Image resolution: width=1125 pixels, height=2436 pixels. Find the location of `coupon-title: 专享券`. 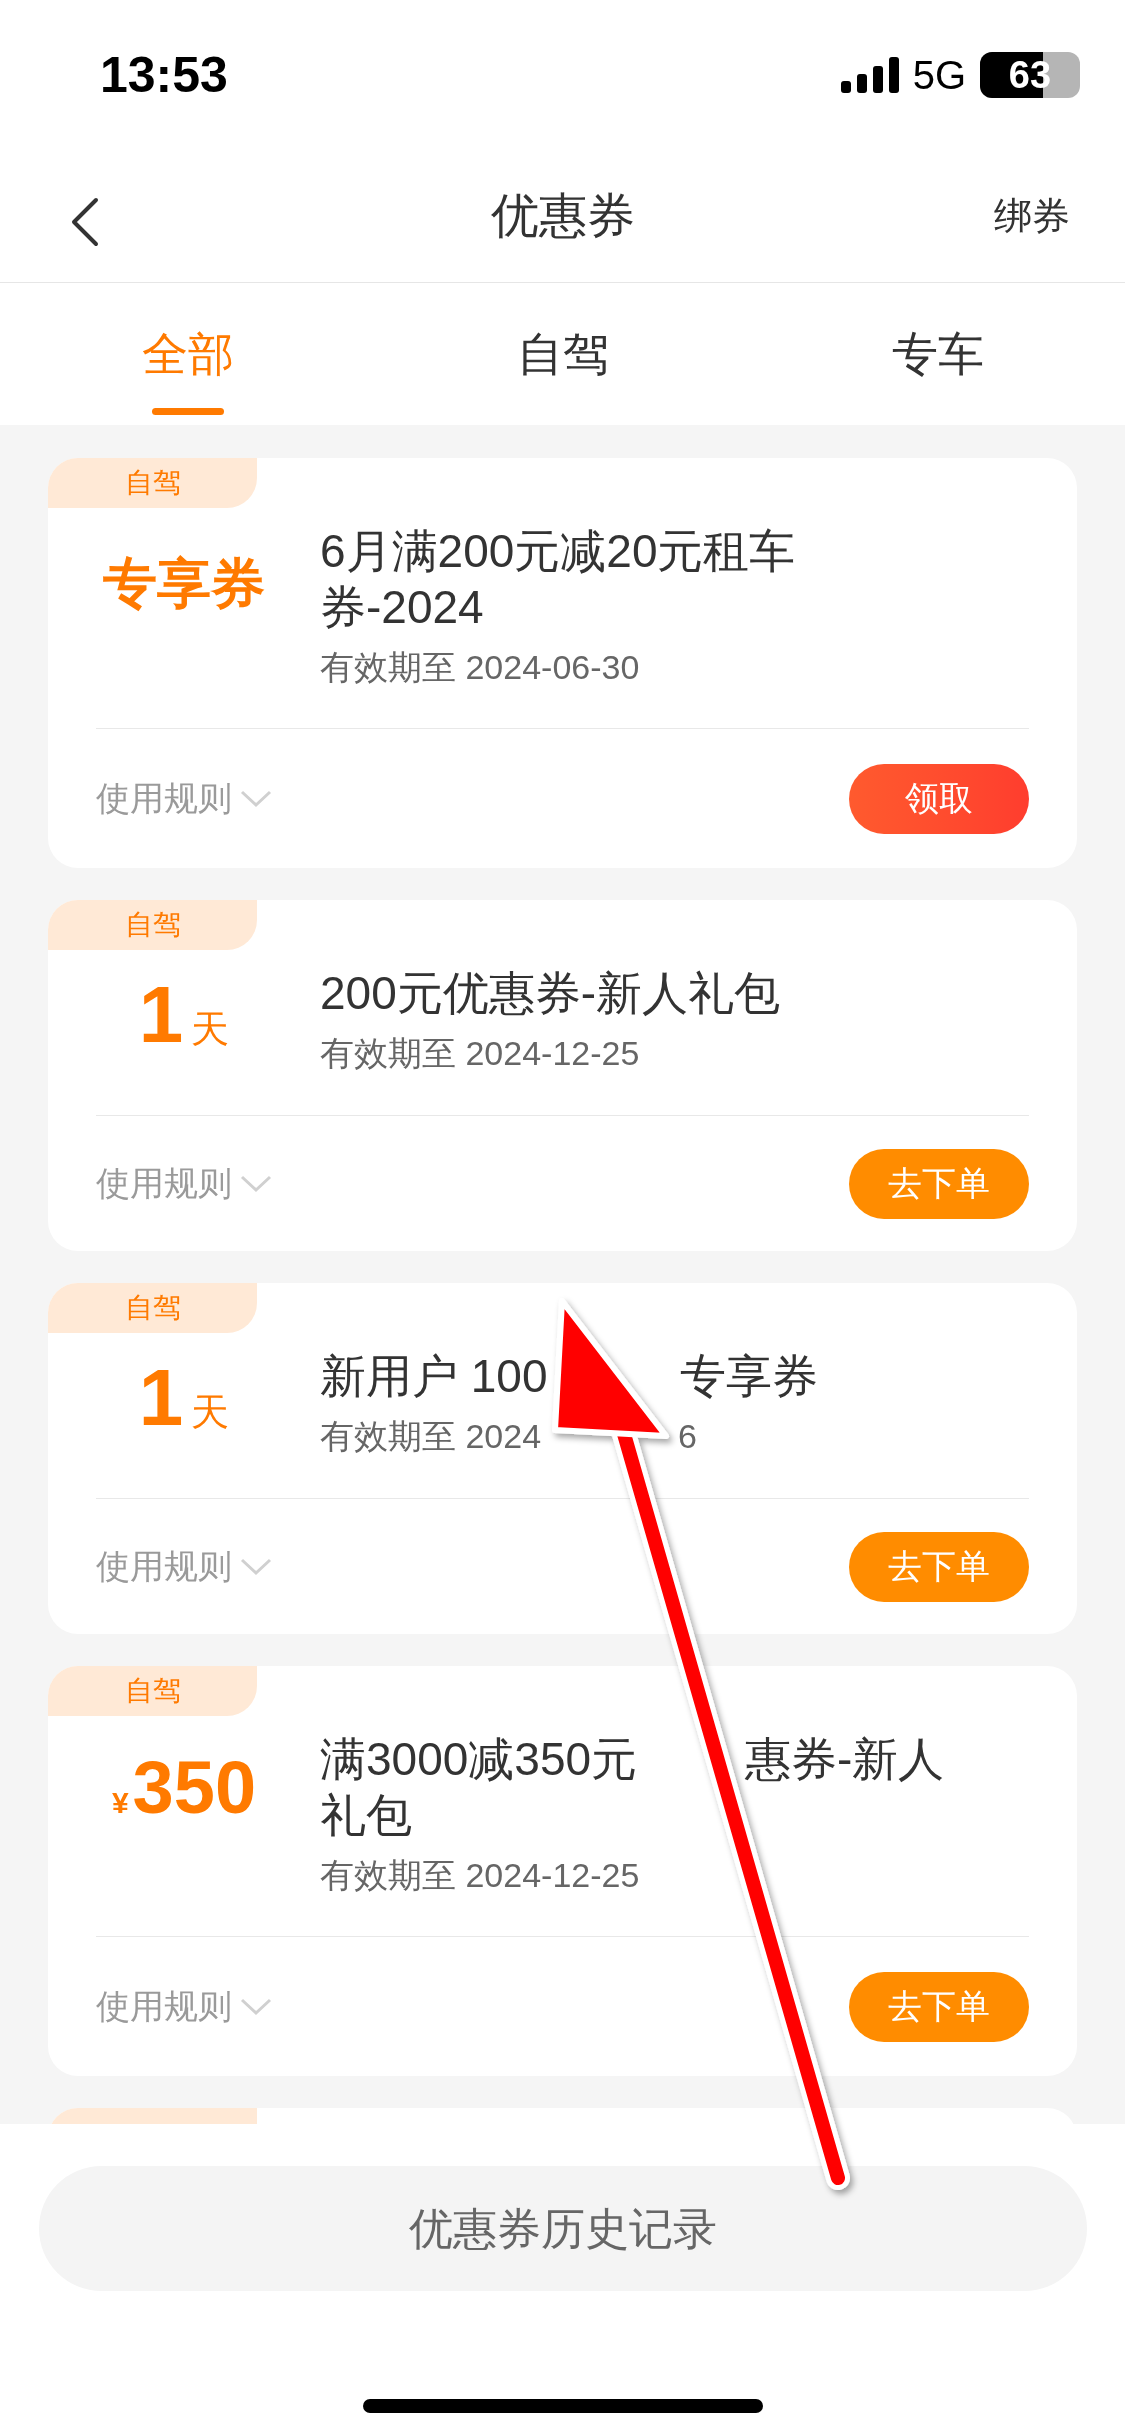

coupon-title: 专享券 is located at coordinates (749, 1376).